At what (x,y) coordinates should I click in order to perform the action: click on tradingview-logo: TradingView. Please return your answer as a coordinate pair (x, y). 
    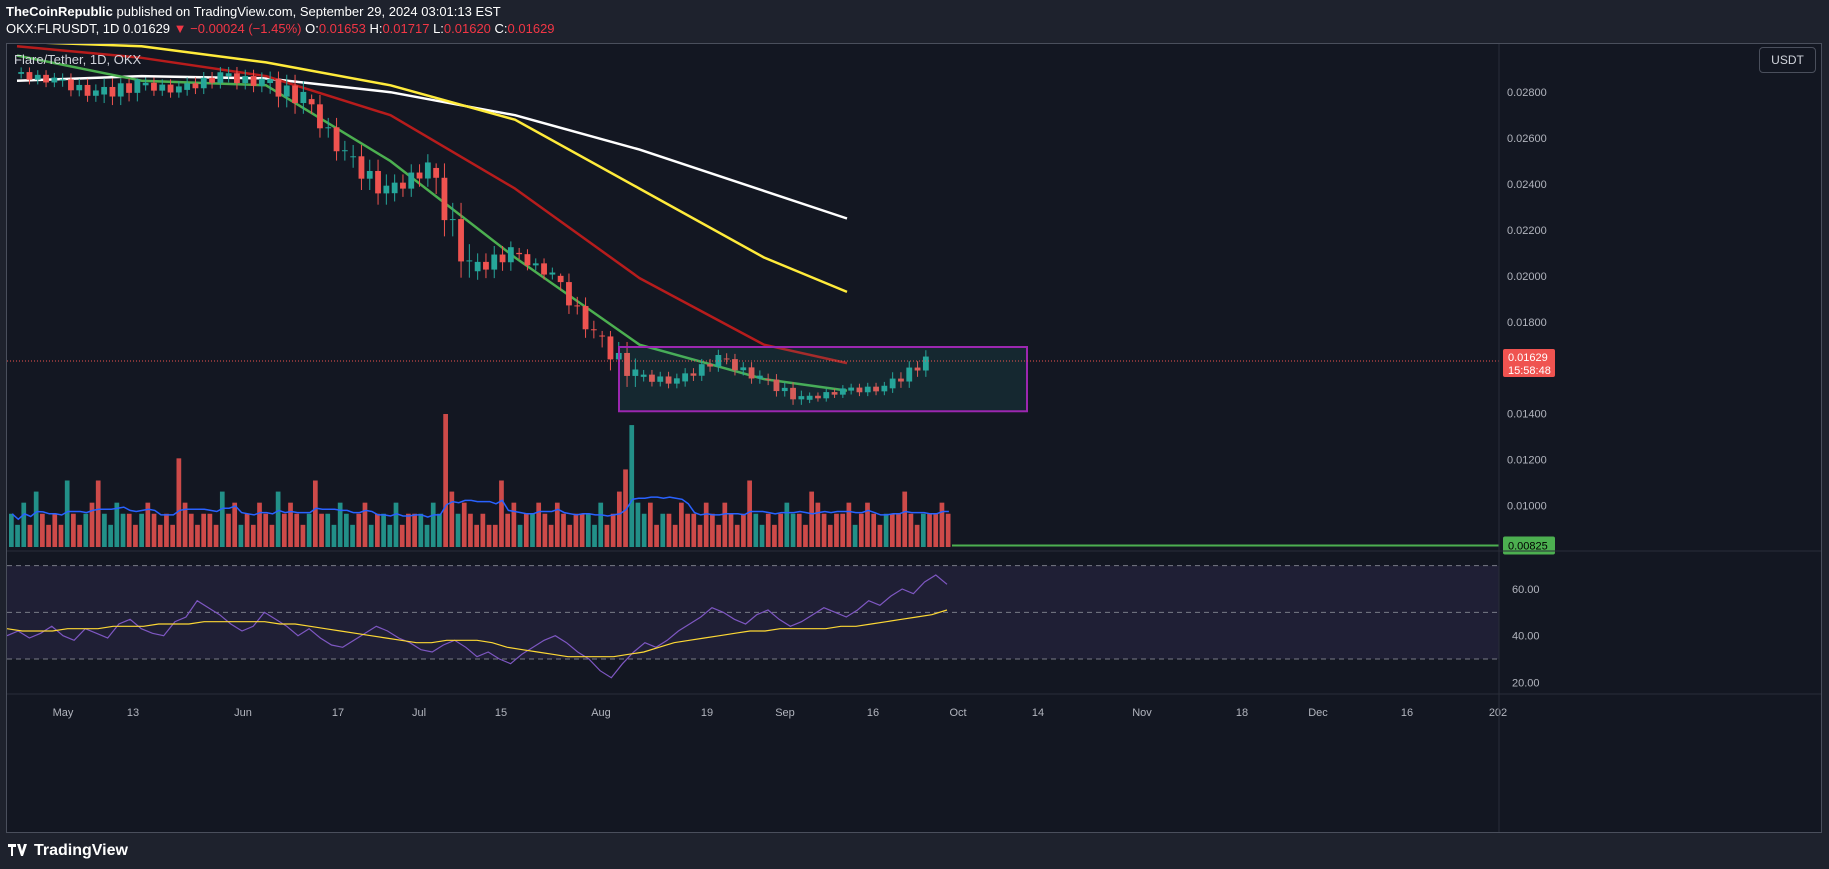
    Looking at the image, I should click on (68, 851).